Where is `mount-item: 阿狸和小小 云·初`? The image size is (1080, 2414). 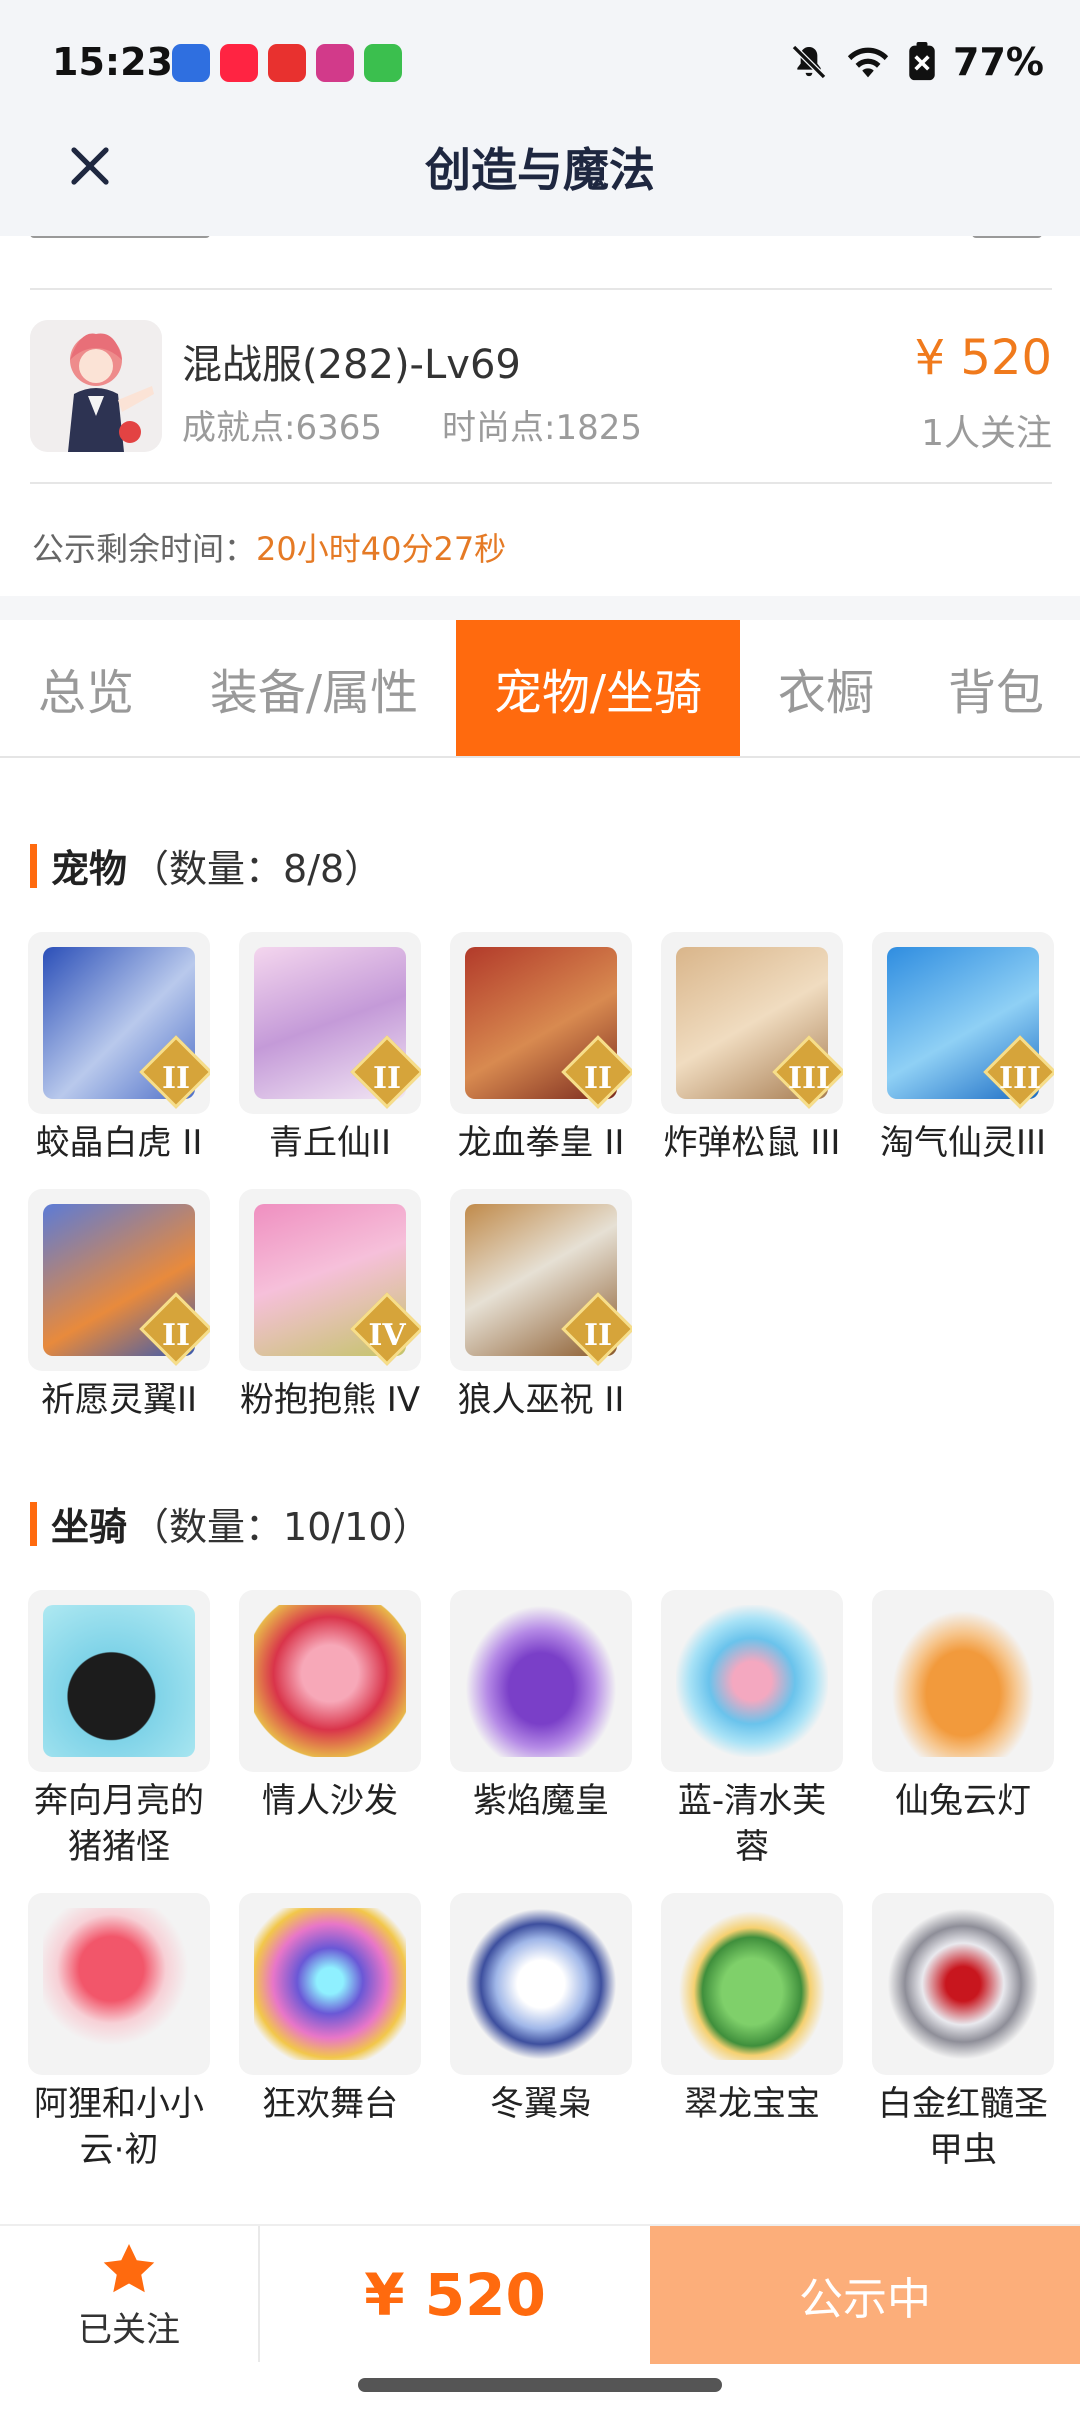 mount-item: 阿狸和小小 云·初 is located at coordinates (119, 2033).